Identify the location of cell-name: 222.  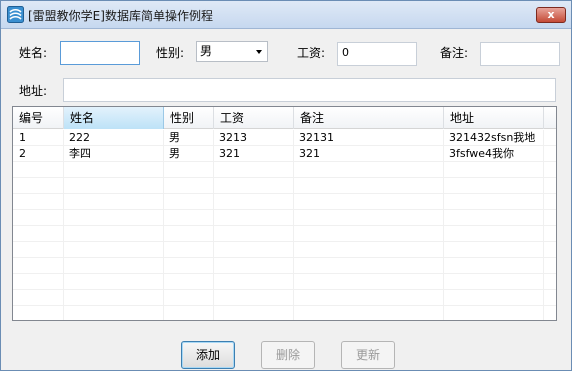
(79, 137).